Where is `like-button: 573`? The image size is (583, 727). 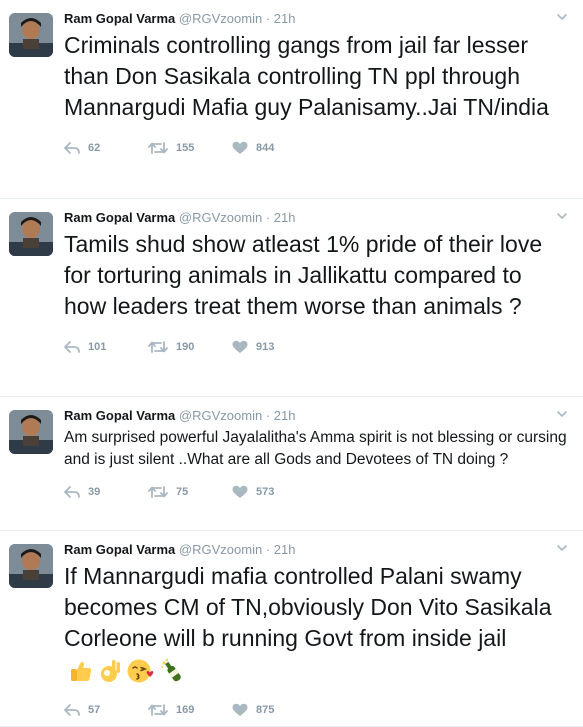
like-button: 573 is located at coordinates (274, 492).